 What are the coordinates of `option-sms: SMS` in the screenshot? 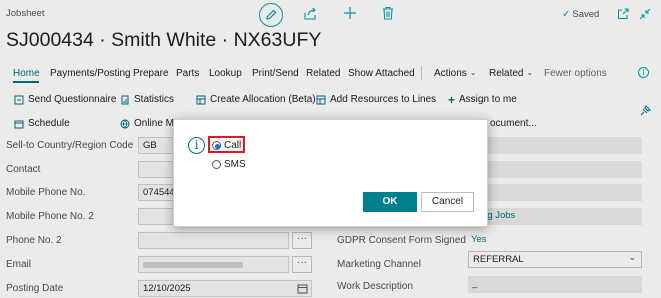 It's located at (229, 164).